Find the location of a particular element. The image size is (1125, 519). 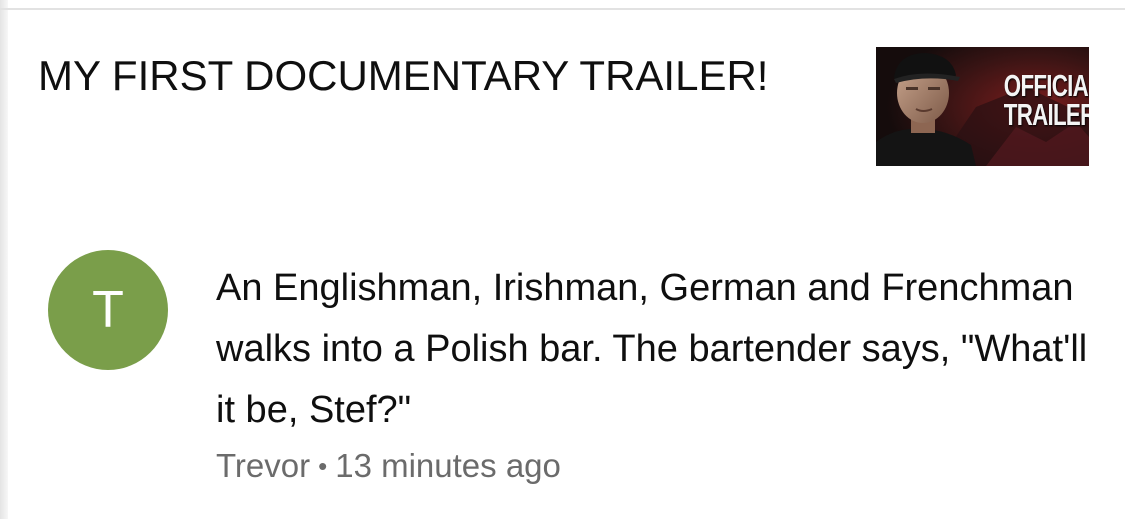

thumbnail-caption: OFFICIAL TRAILER is located at coordinates (1046, 100).